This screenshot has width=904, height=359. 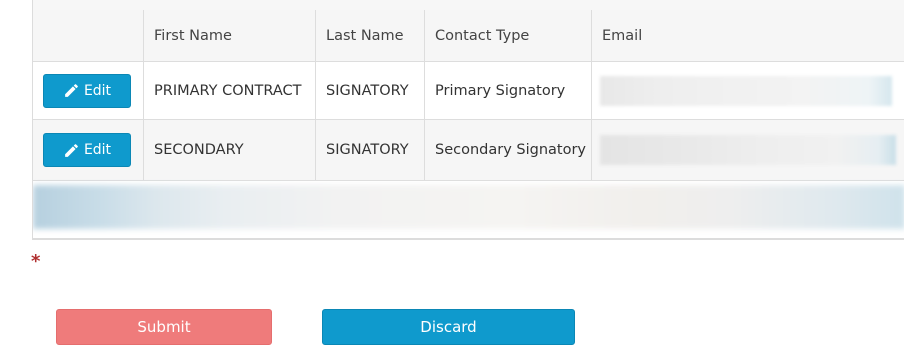 I want to click on first-name-cell: SECONDARY, so click(x=229, y=150).